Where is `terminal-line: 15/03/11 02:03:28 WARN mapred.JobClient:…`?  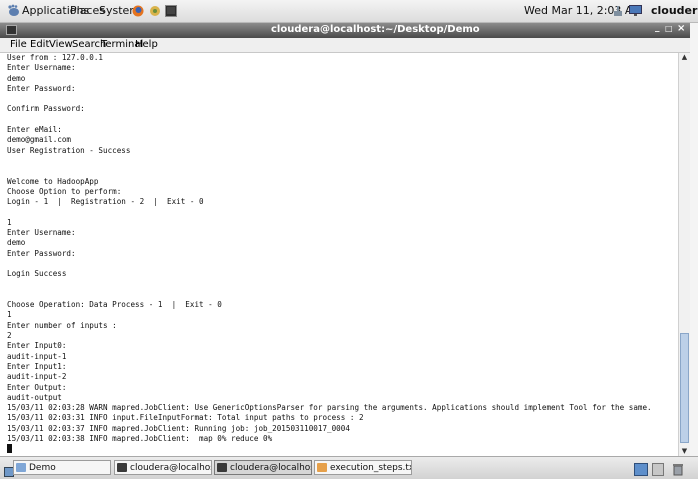 terminal-line: 15/03/11 02:03:28 WARN mapred.JobClient:… is located at coordinates (329, 408).